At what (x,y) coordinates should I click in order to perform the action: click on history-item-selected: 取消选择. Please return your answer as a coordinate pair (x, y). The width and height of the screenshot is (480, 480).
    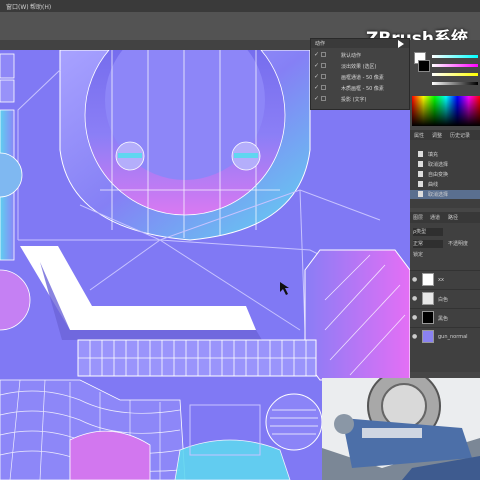
    Looking at the image, I should click on (445, 194).